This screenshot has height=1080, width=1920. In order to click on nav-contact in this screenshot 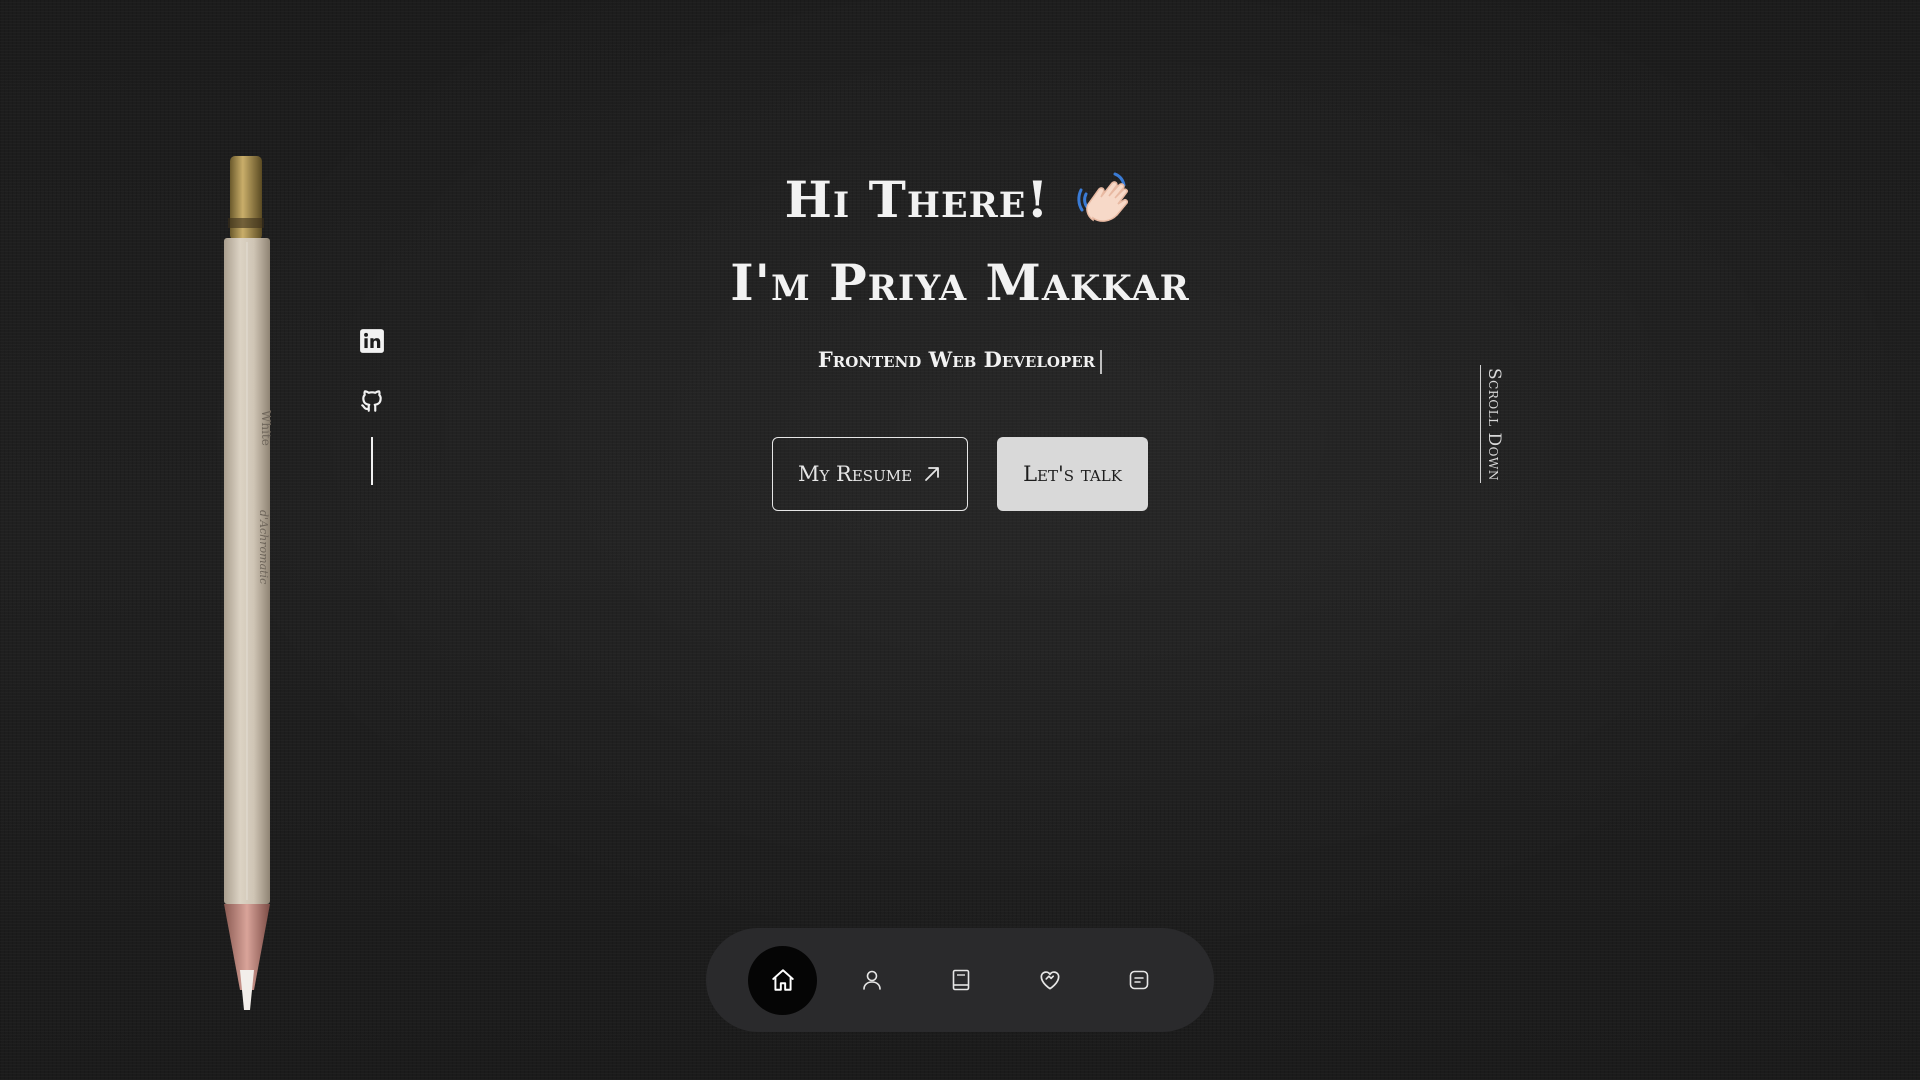, I will do `click(1138, 980)`.